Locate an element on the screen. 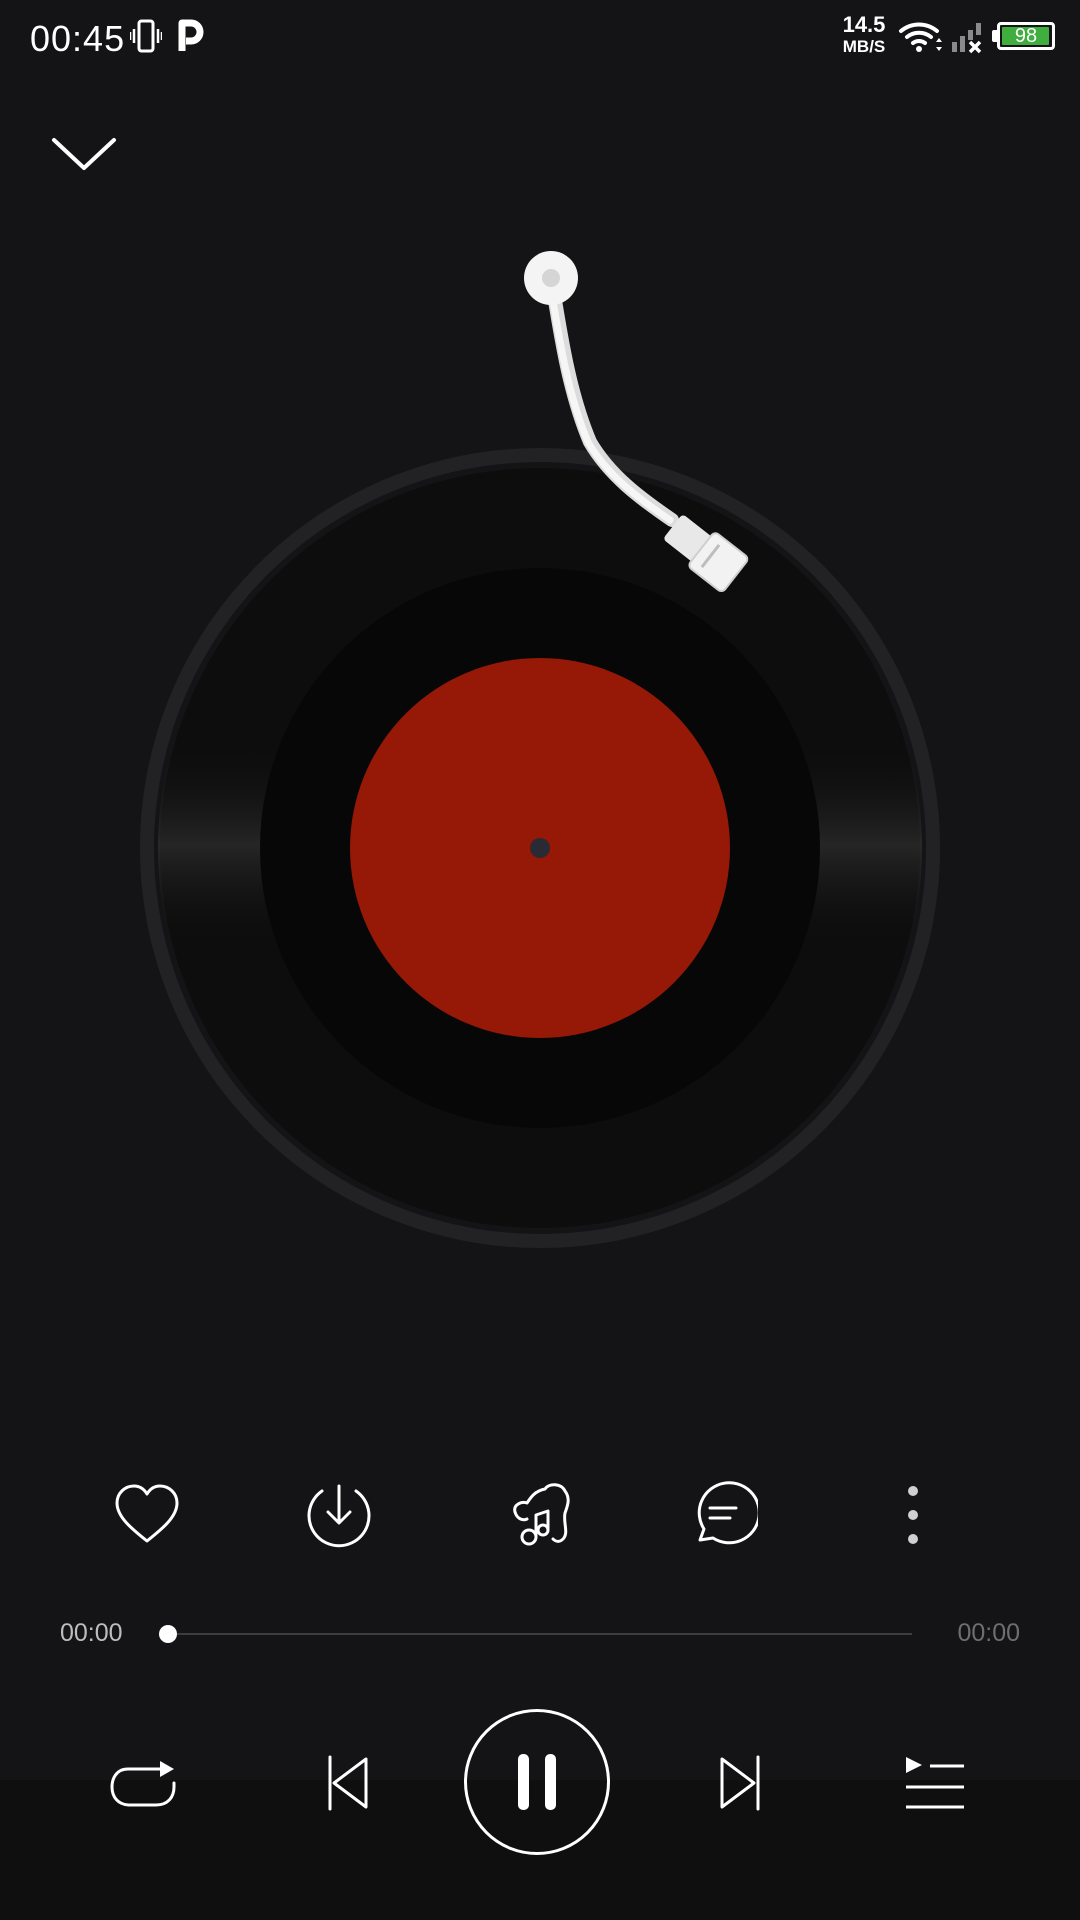  more-vertical-icon is located at coordinates (913, 1515).